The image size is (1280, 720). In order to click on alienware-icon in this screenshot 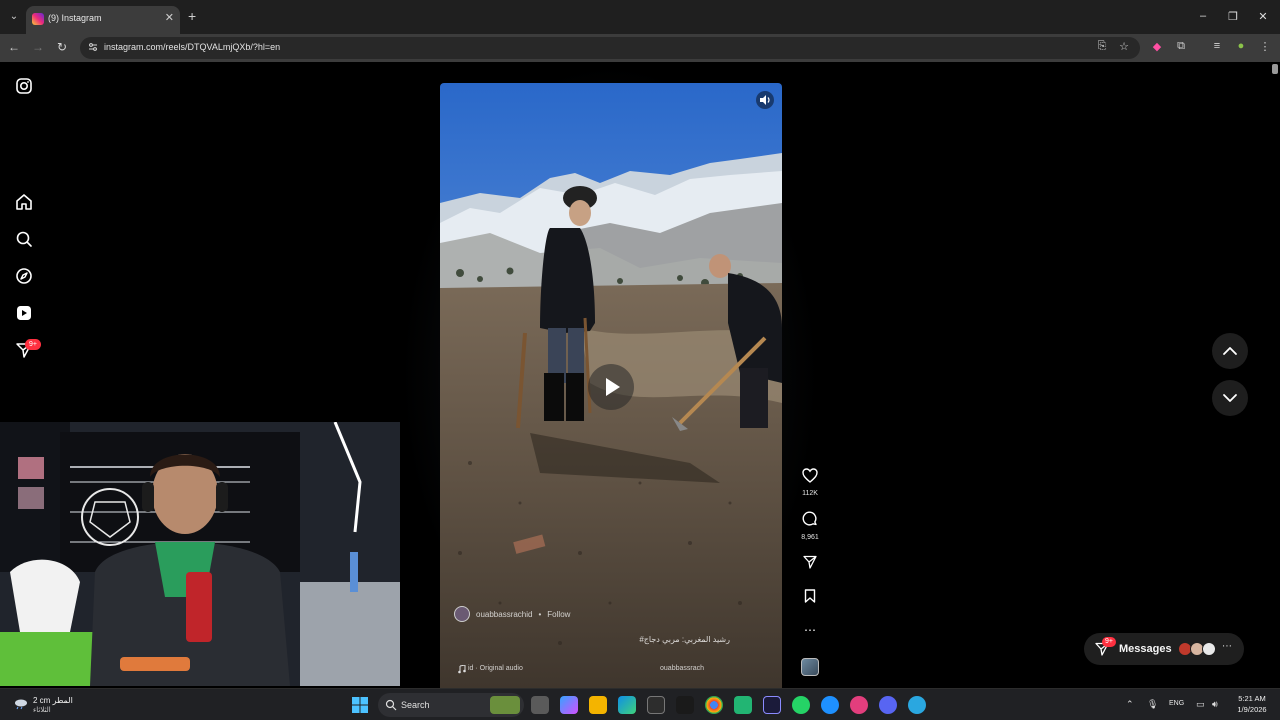, I will do `click(685, 705)`.